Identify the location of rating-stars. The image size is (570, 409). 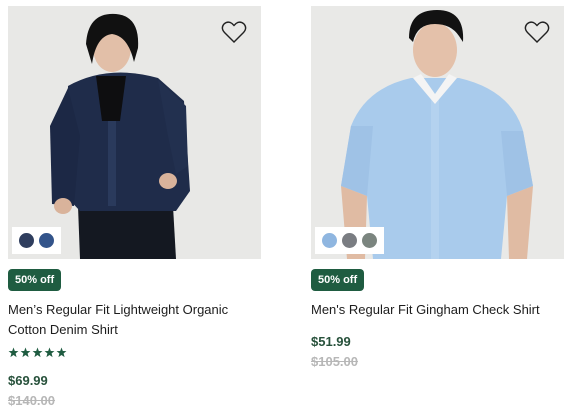
(134, 353).